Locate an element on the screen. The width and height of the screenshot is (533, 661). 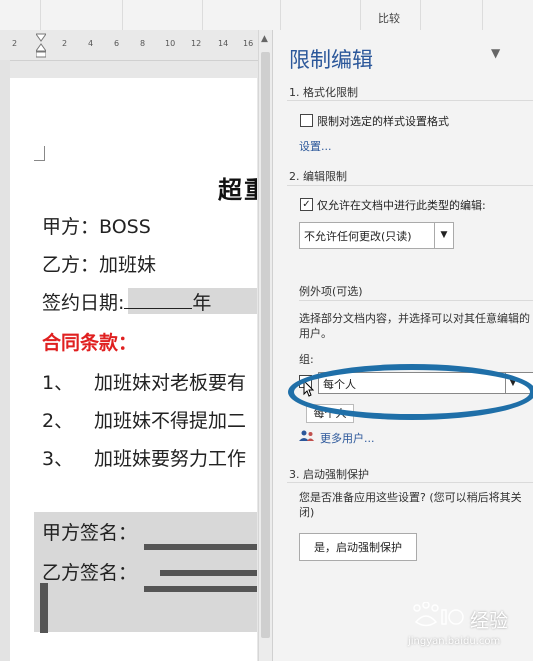
ruler-tick: 16 is located at coordinates (248, 43).